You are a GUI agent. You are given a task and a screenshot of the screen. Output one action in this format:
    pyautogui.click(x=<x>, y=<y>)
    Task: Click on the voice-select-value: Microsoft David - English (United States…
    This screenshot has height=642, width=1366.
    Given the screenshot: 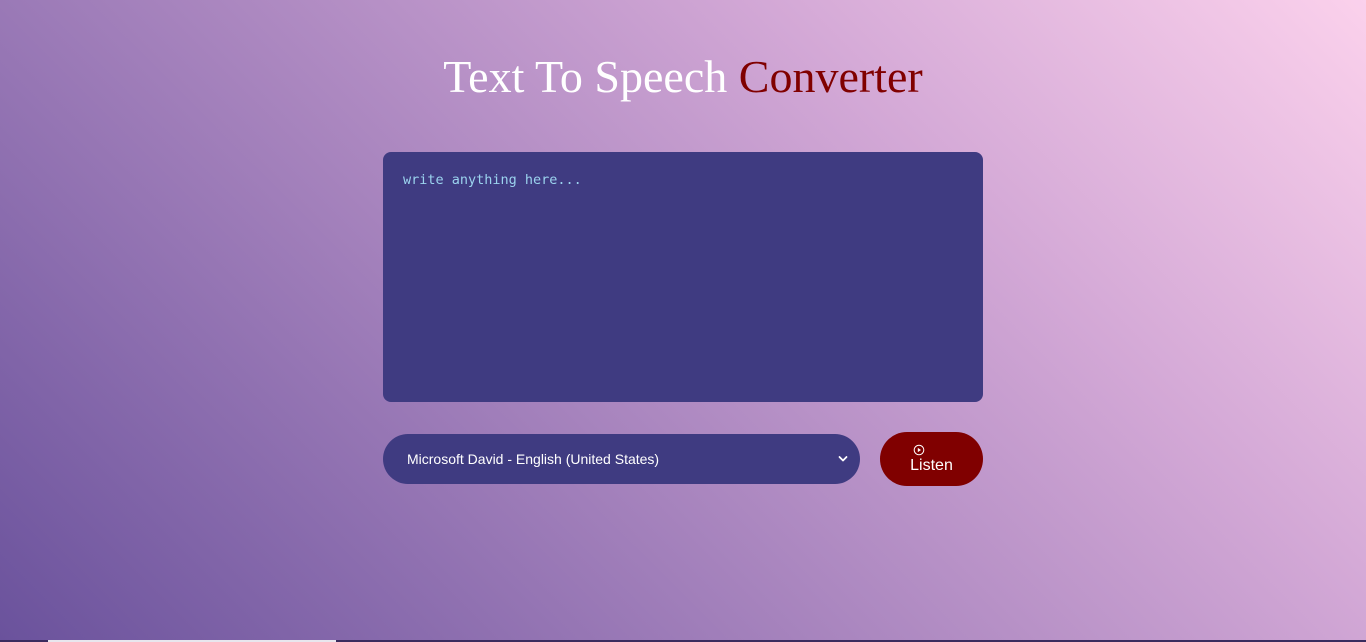 What is the action you would take?
    pyautogui.click(x=533, y=459)
    